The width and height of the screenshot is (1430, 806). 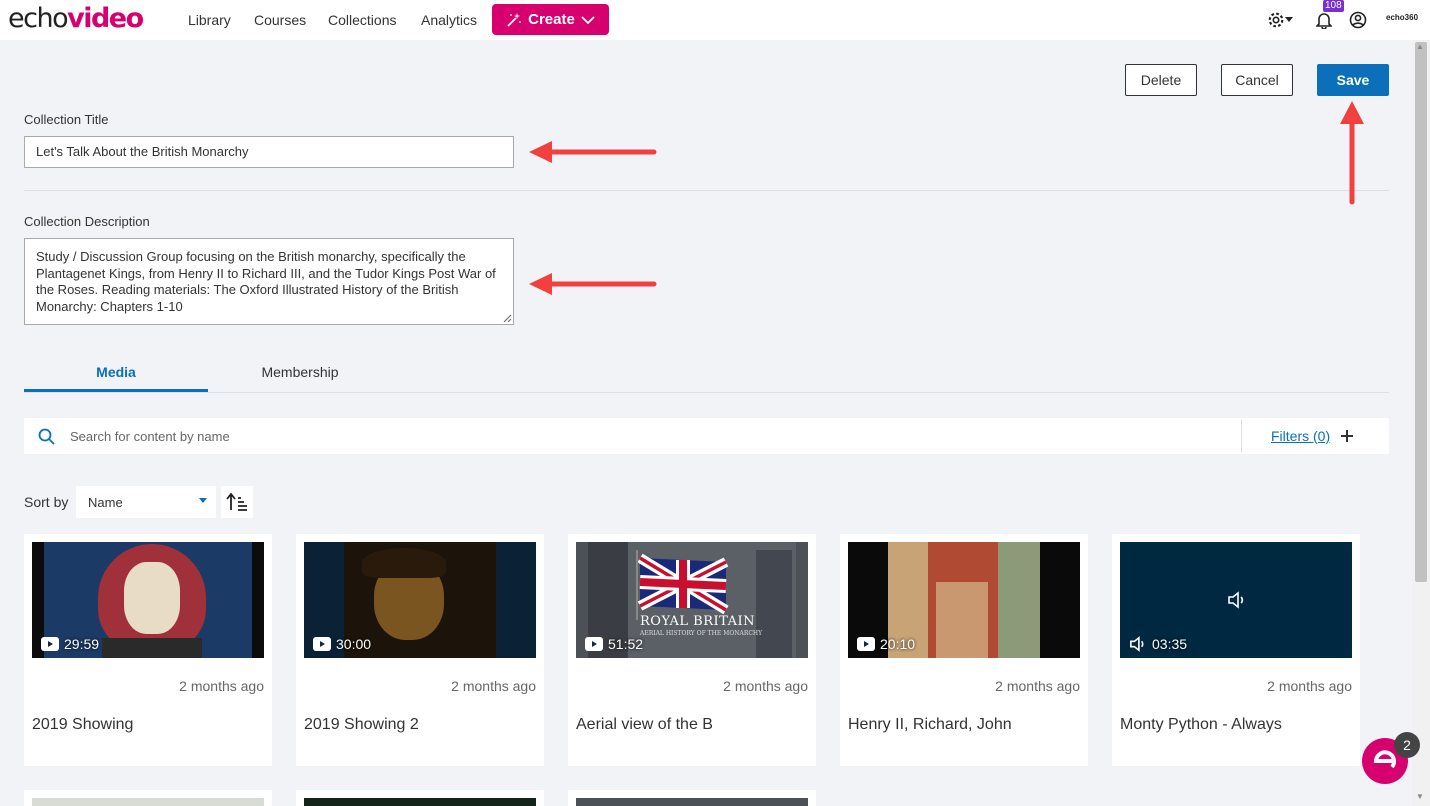 I want to click on create-label: Create, so click(x=551, y=19).